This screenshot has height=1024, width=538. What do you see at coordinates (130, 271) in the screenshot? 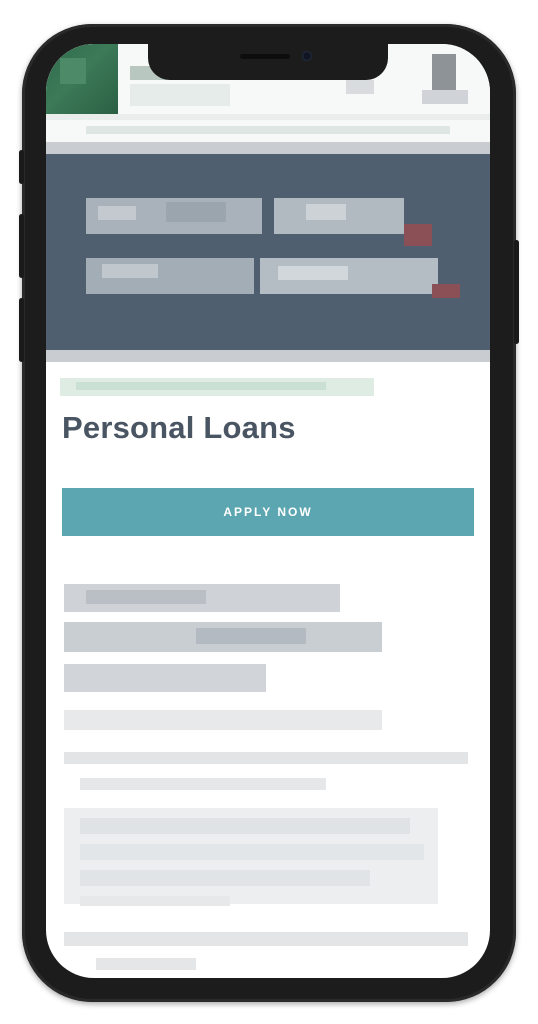
I see `hero-text-blur-3b` at bounding box center [130, 271].